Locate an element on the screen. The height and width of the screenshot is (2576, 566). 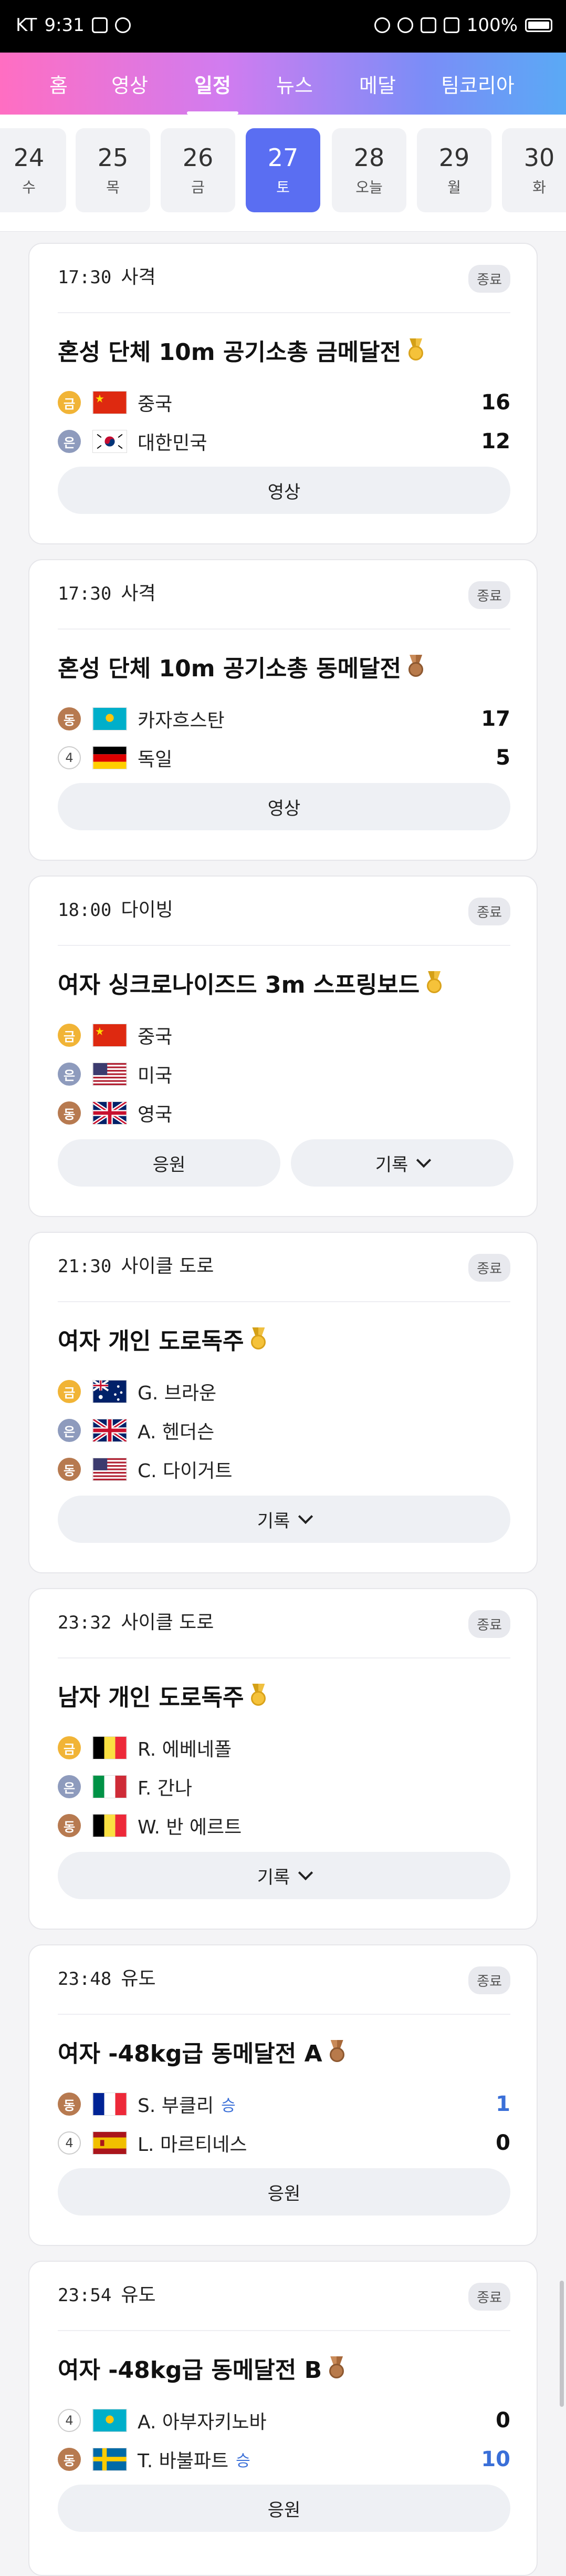
score: 0 is located at coordinates (503, 2420).